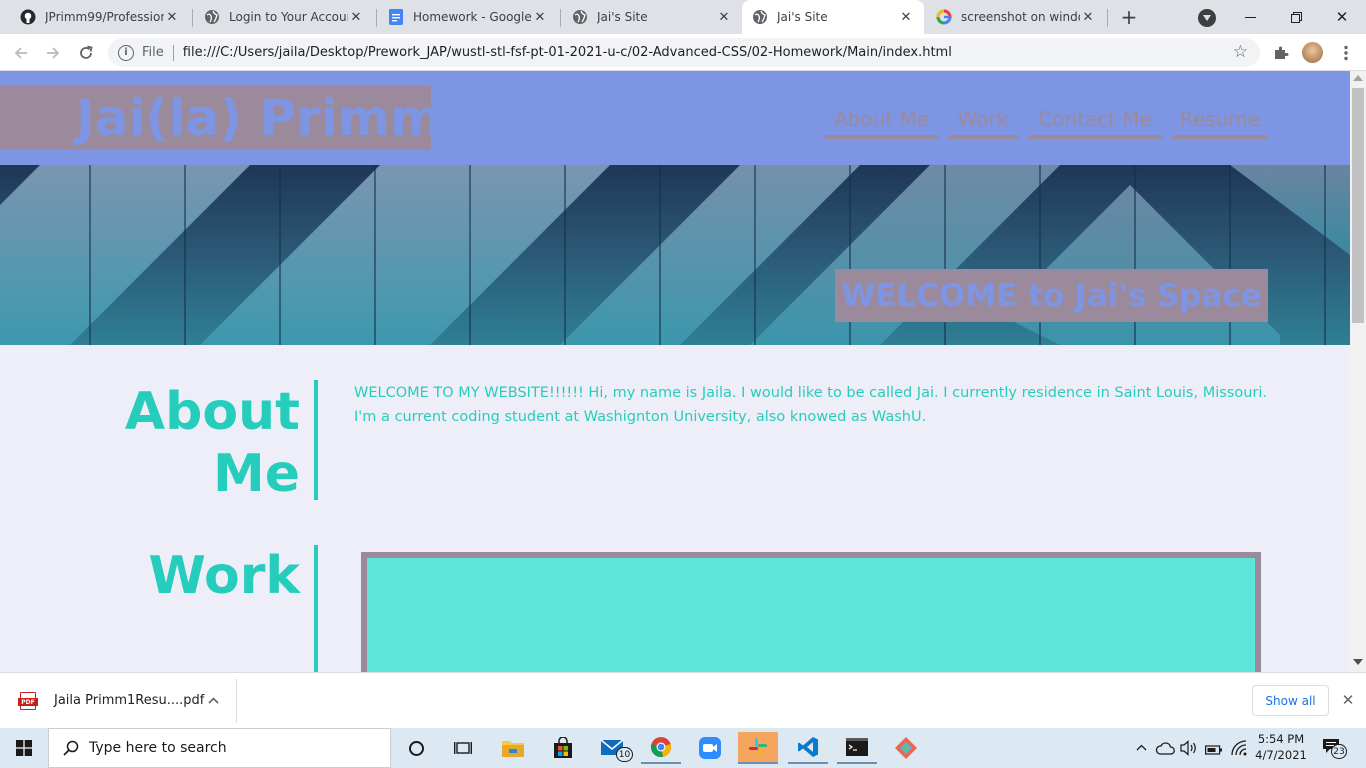 Image resolution: width=1366 pixels, height=768 pixels. Describe the element at coordinates (224, 576) in the screenshot. I see `work-heading: Work` at that location.